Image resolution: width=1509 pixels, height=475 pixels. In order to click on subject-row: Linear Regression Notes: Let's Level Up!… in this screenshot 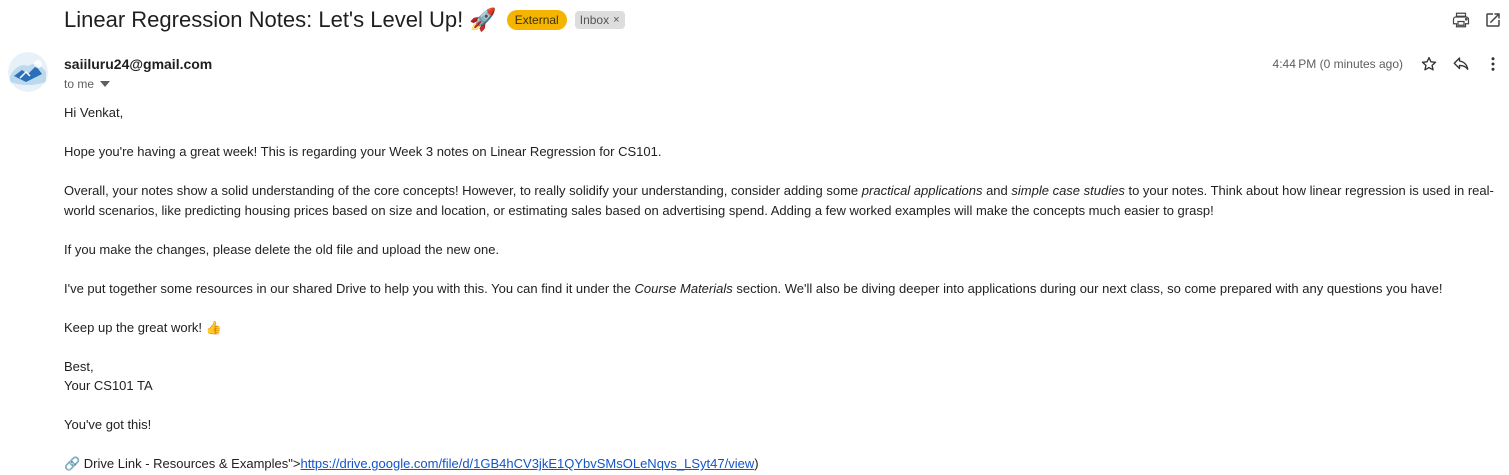, I will do `click(344, 20)`.